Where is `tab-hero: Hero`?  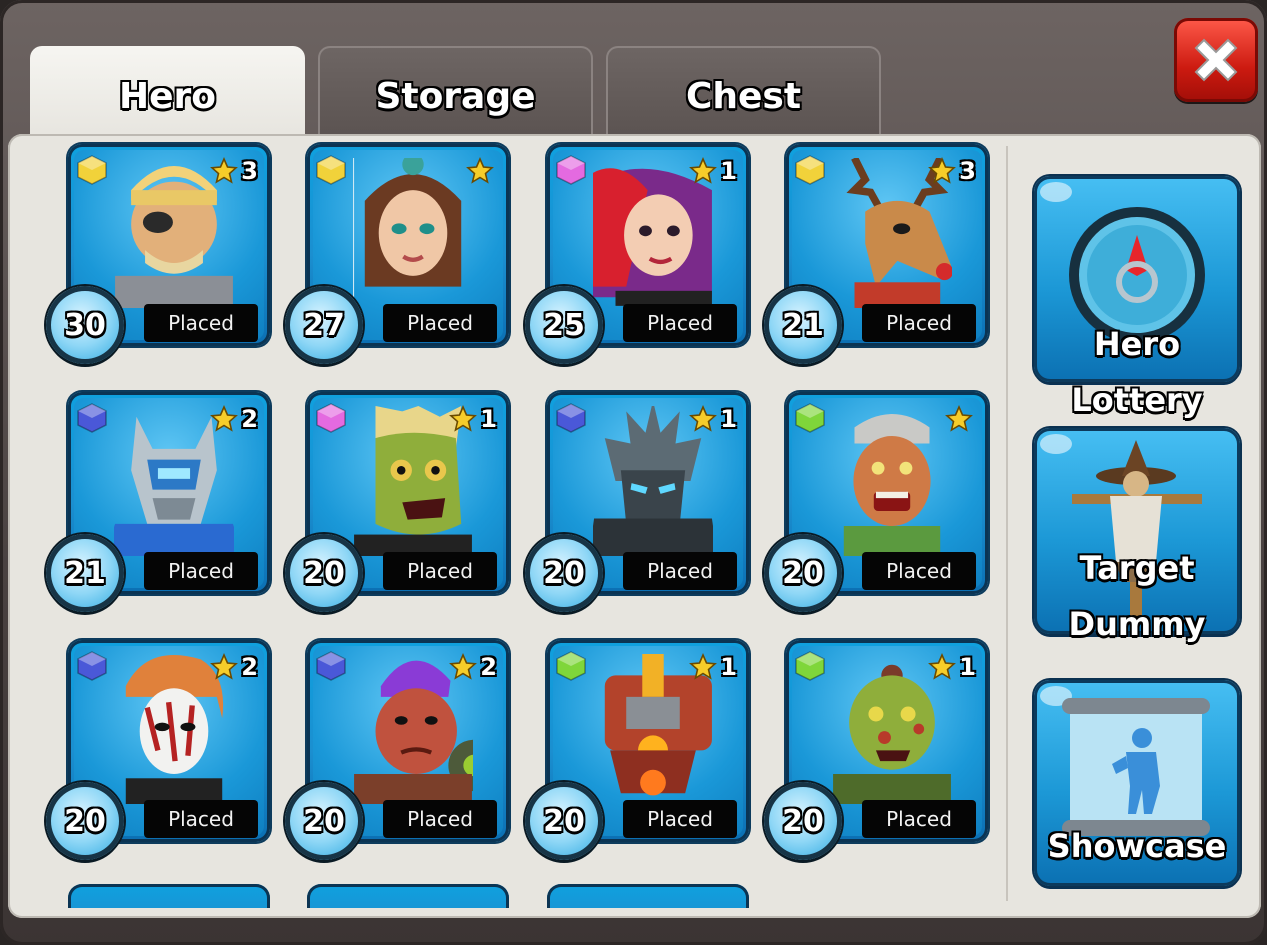
tab-hero: Hero is located at coordinates (167, 92).